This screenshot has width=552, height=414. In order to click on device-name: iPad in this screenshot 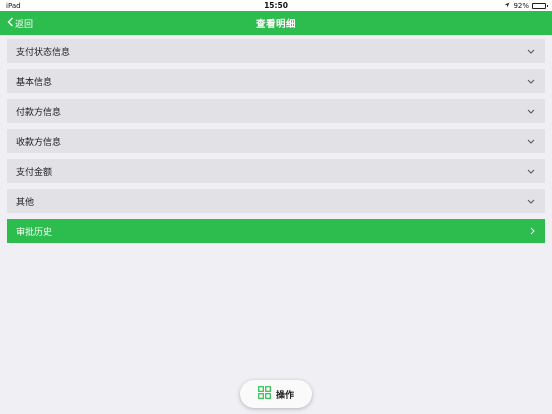, I will do `click(13, 5)`.